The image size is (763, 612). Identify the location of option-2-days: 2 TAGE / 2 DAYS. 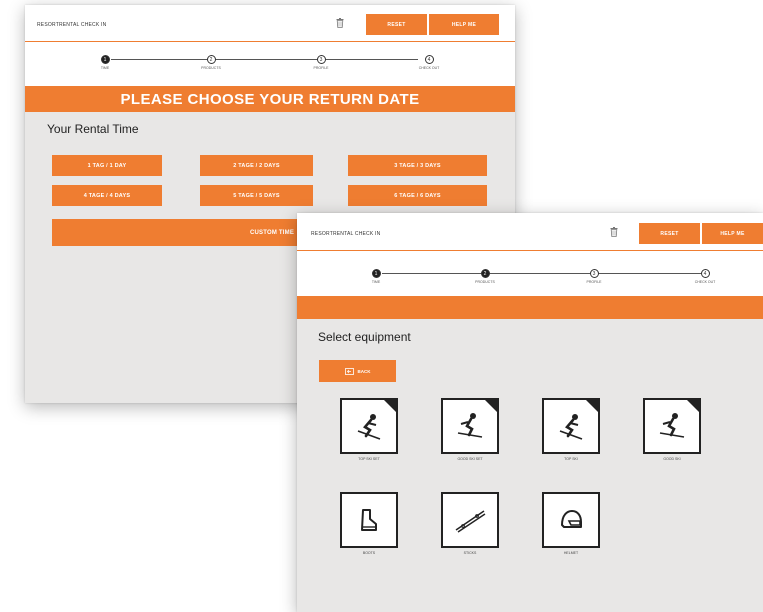
(256, 165).